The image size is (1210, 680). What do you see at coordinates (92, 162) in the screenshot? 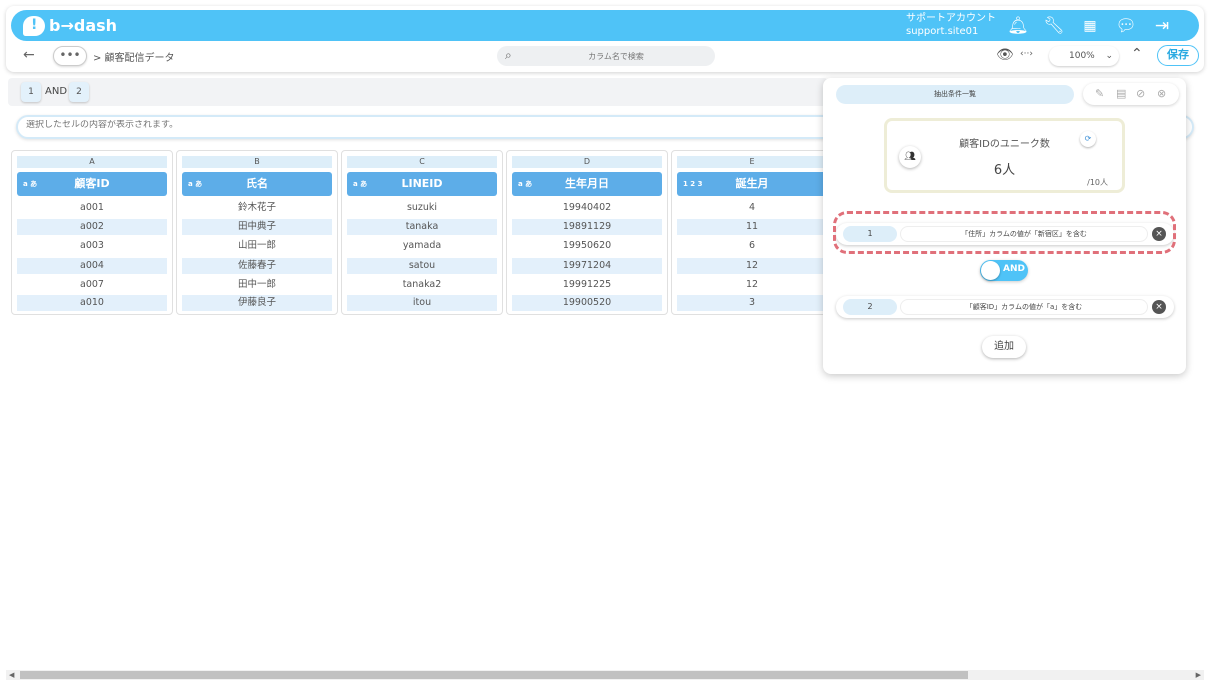
I see `column-letter: A` at bounding box center [92, 162].